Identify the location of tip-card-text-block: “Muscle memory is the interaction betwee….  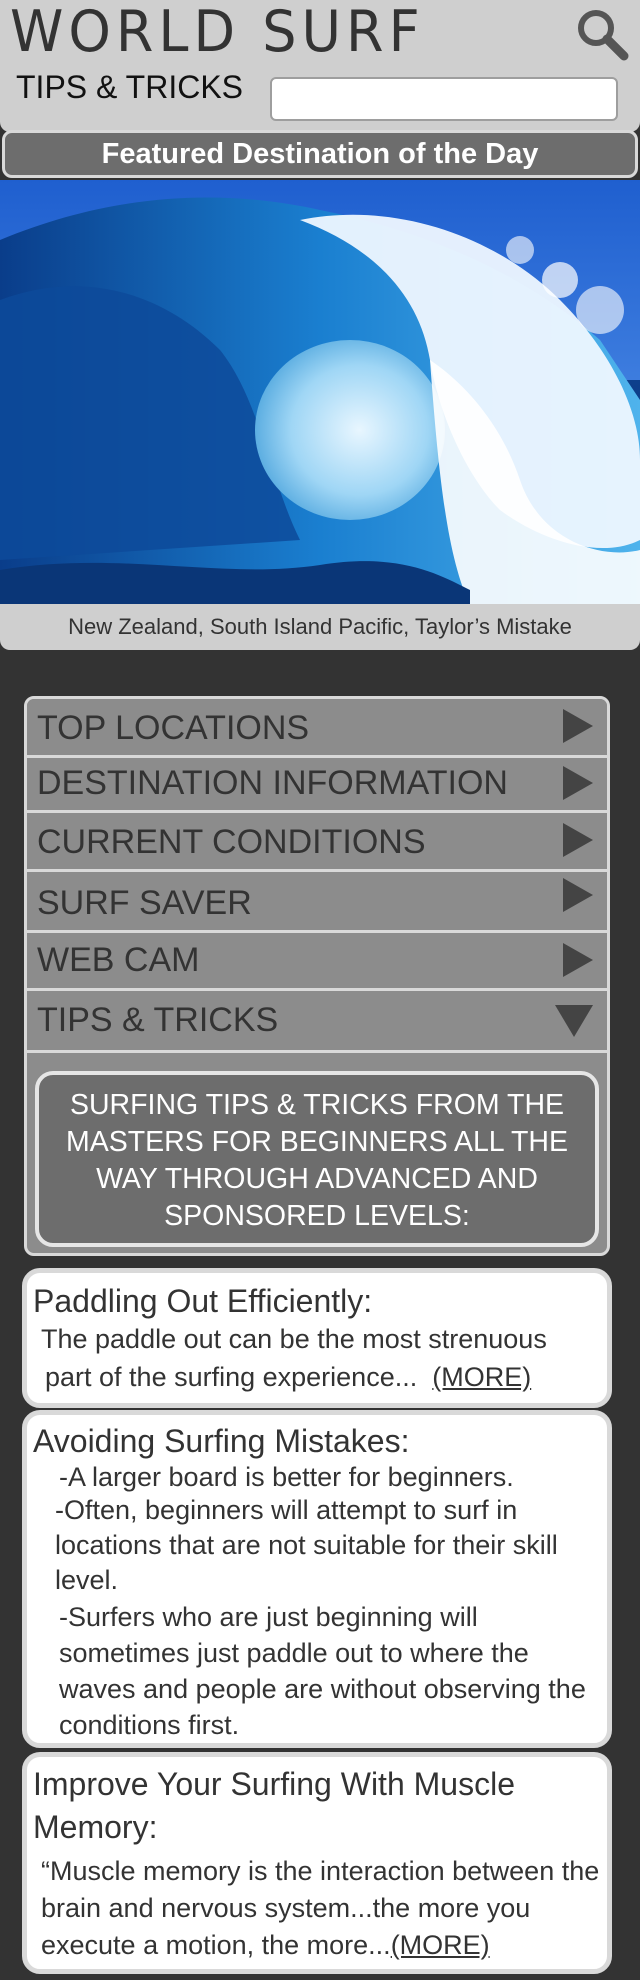
(326, 1908).